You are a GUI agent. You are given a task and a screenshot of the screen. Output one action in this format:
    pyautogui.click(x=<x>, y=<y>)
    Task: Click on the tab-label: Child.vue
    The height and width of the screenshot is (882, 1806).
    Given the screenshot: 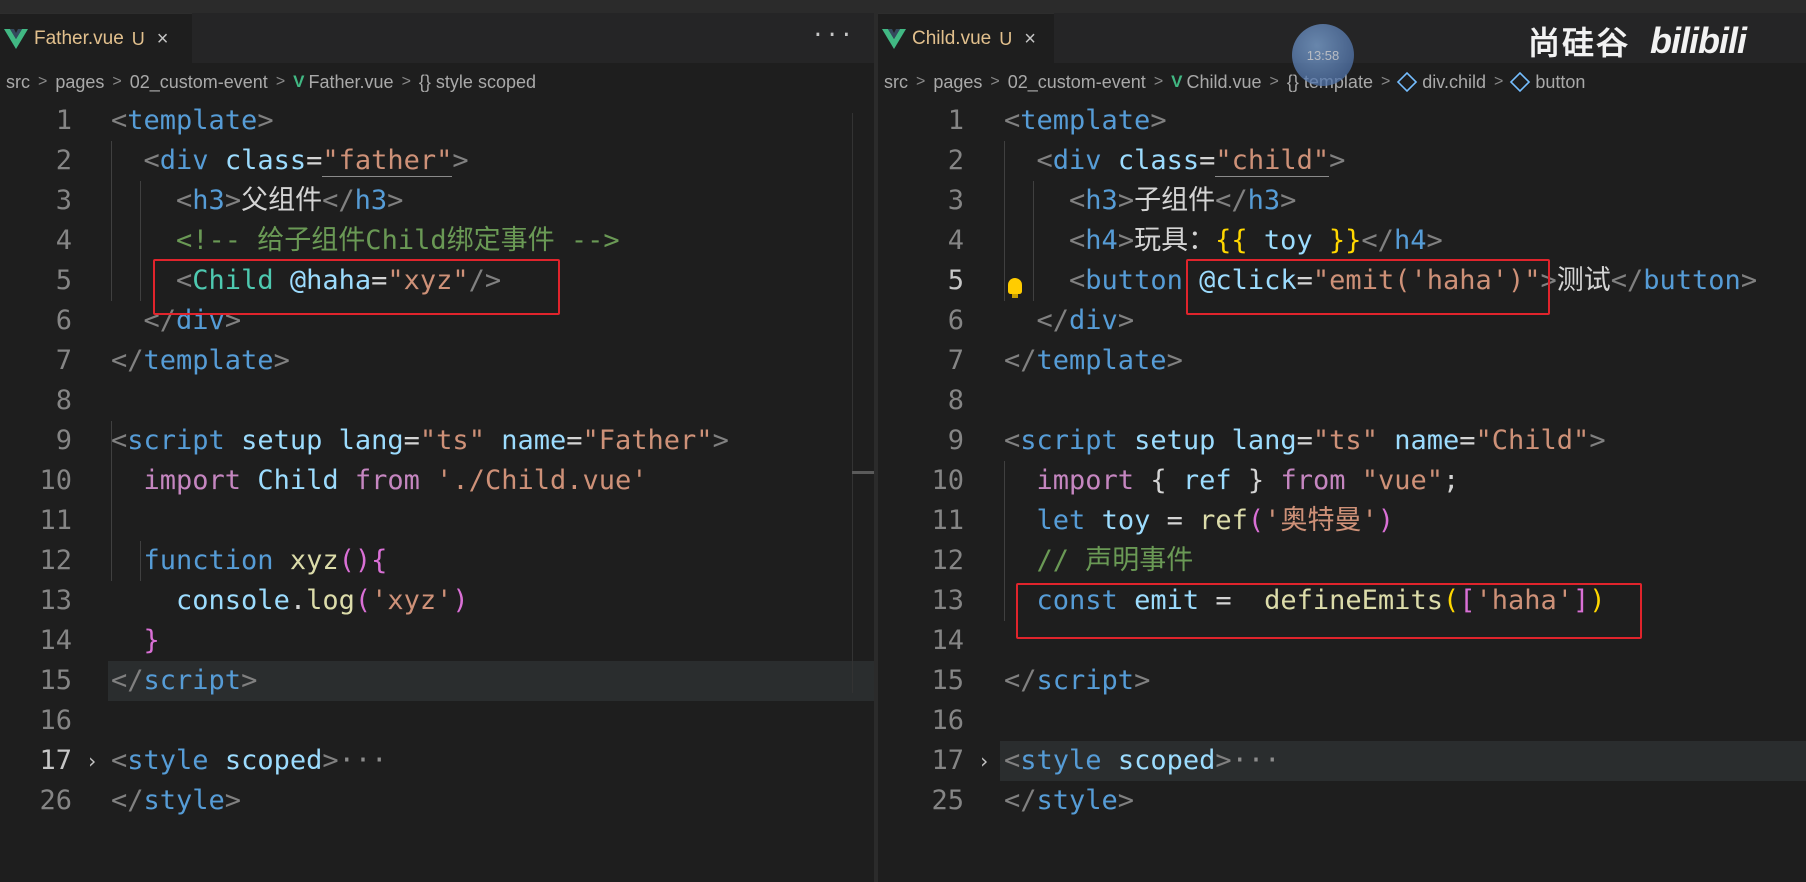 What is the action you would take?
    pyautogui.click(x=952, y=38)
    